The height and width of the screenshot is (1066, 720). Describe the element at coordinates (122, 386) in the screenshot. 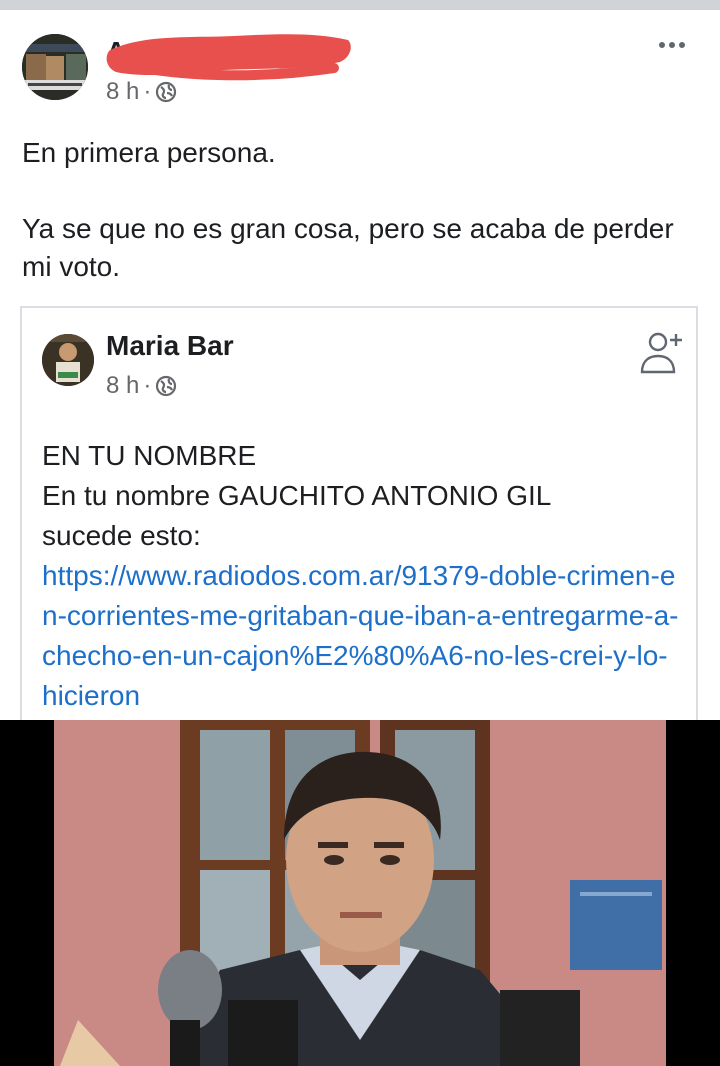

I see `shared-post-time: 8 h` at that location.